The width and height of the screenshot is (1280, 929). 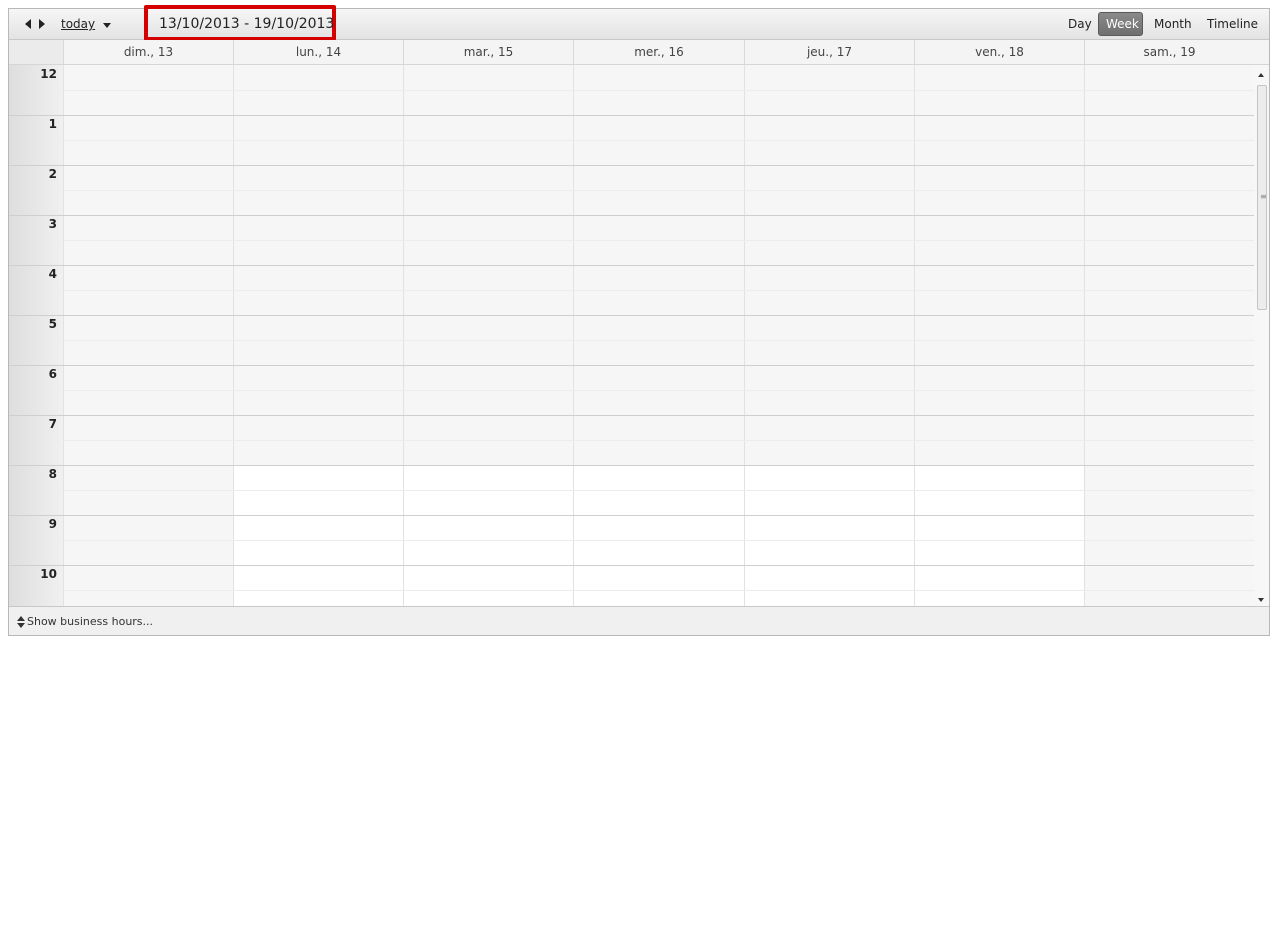 What do you see at coordinates (52, 424) in the screenshot?
I see `hour-label: 7` at bounding box center [52, 424].